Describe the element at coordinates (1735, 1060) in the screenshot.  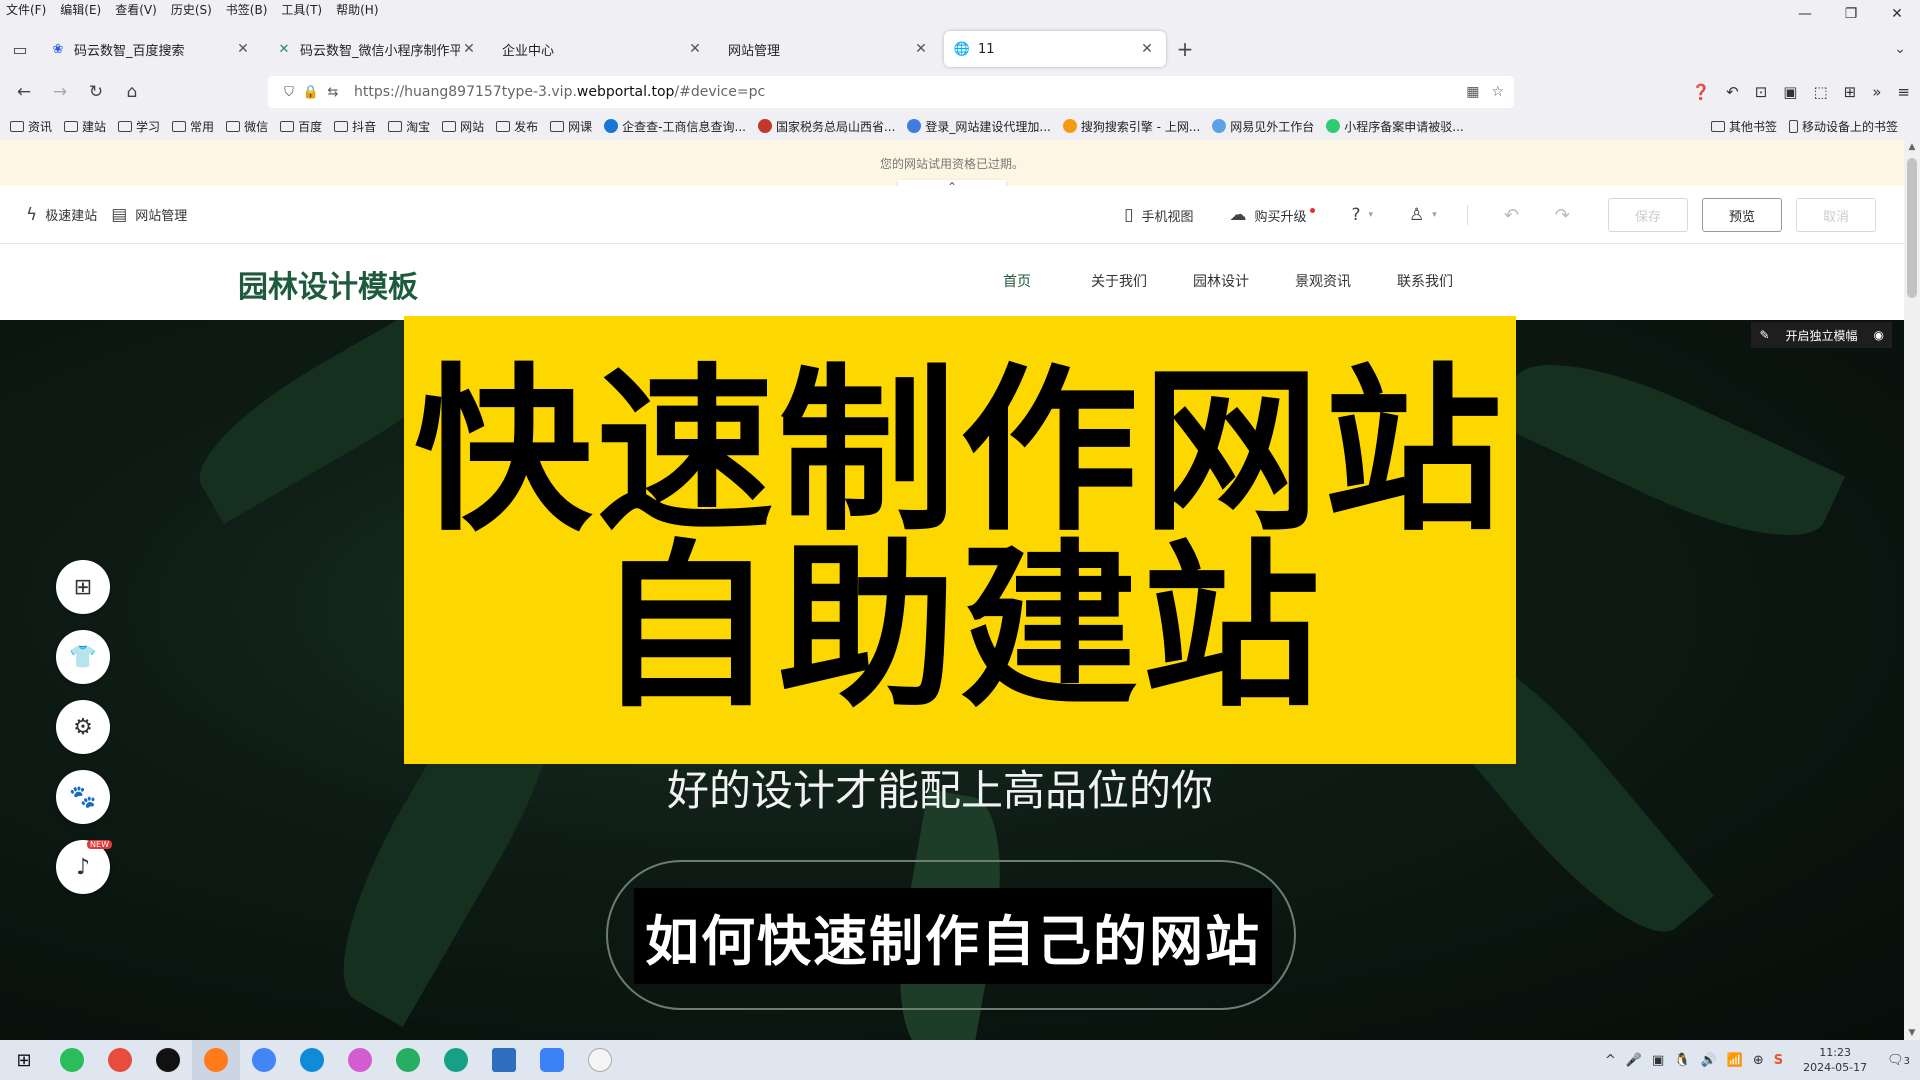
I see `wifi-icon: 📶` at that location.